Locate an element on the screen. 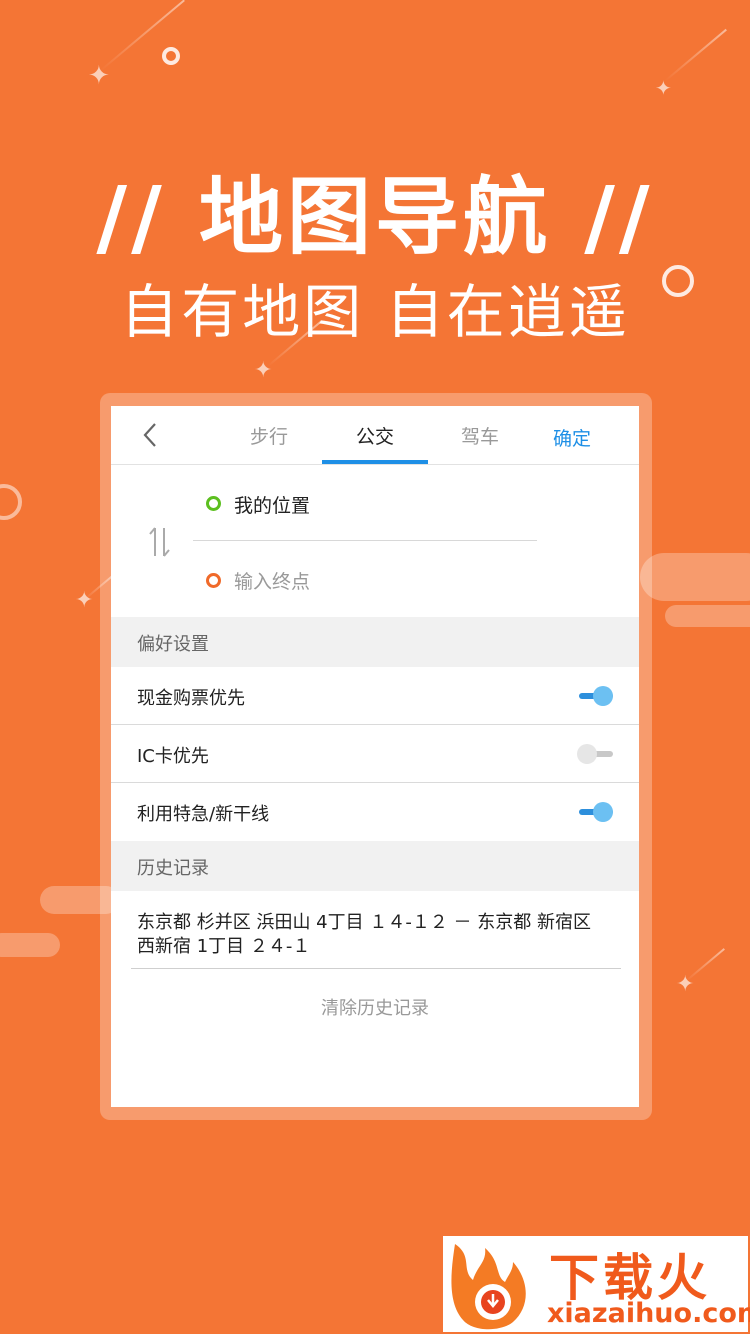 The width and height of the screenshot is (750, 1334). history-header-label: 历史记录 is located at coordinates (173, 868).